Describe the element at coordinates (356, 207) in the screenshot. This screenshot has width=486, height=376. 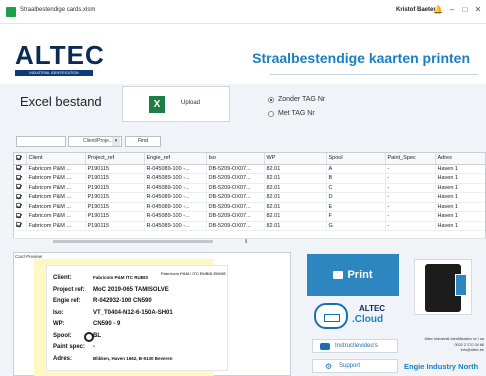
I see `table-cell: E` at that location.